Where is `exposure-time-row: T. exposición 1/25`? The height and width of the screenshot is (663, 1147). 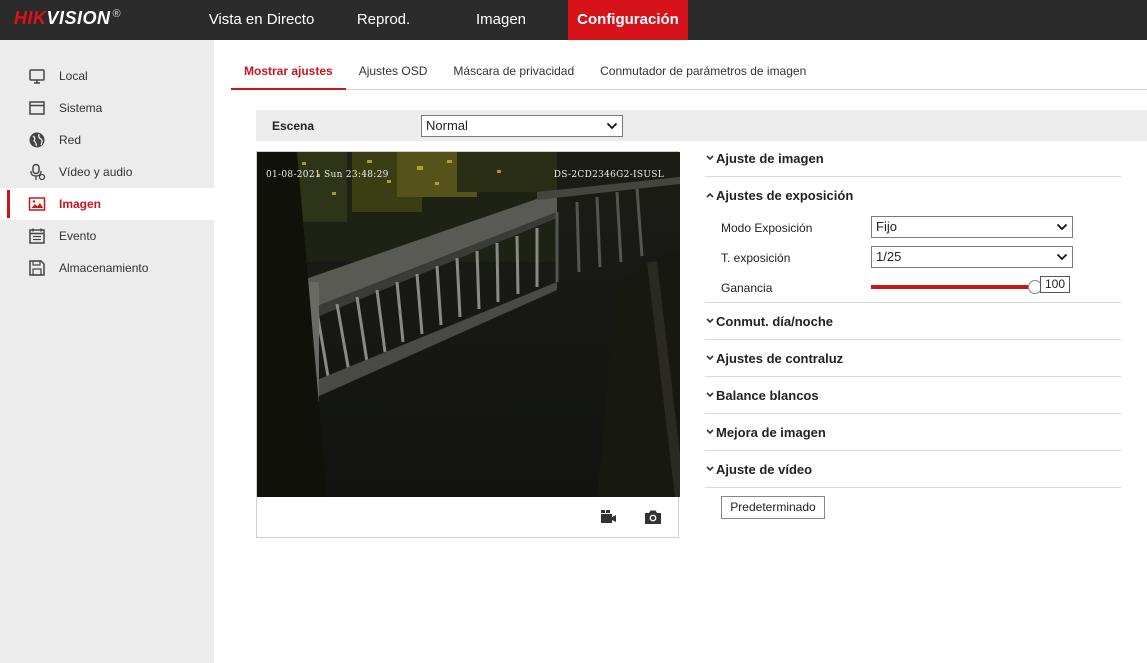
exposure-time-row: T. exposición 1/25 is located at coordinates (913, 258).